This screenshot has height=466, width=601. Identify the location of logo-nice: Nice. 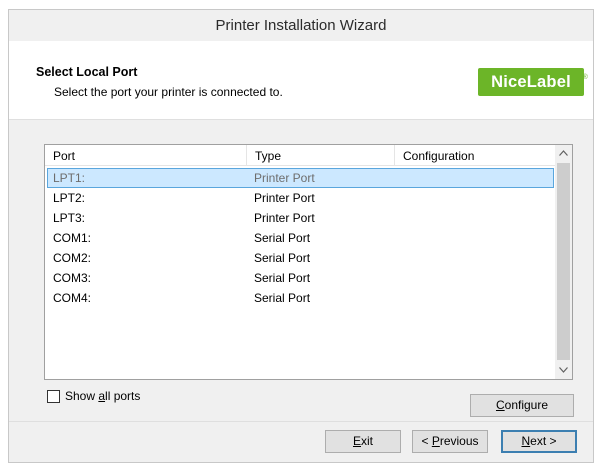
(509, 82).